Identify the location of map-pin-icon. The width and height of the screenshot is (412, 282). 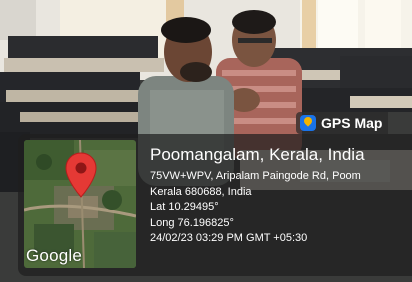
(81, 175).